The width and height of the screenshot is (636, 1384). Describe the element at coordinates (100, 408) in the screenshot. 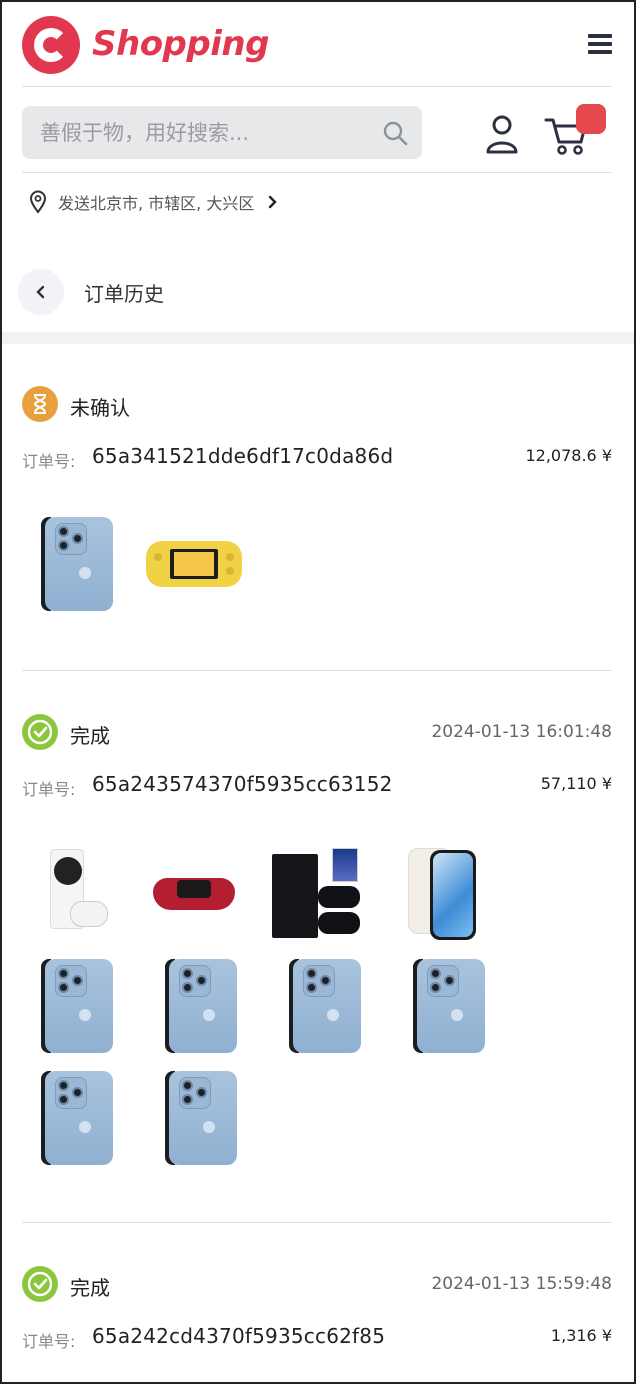

I see `order-status: 未确认` at that location.